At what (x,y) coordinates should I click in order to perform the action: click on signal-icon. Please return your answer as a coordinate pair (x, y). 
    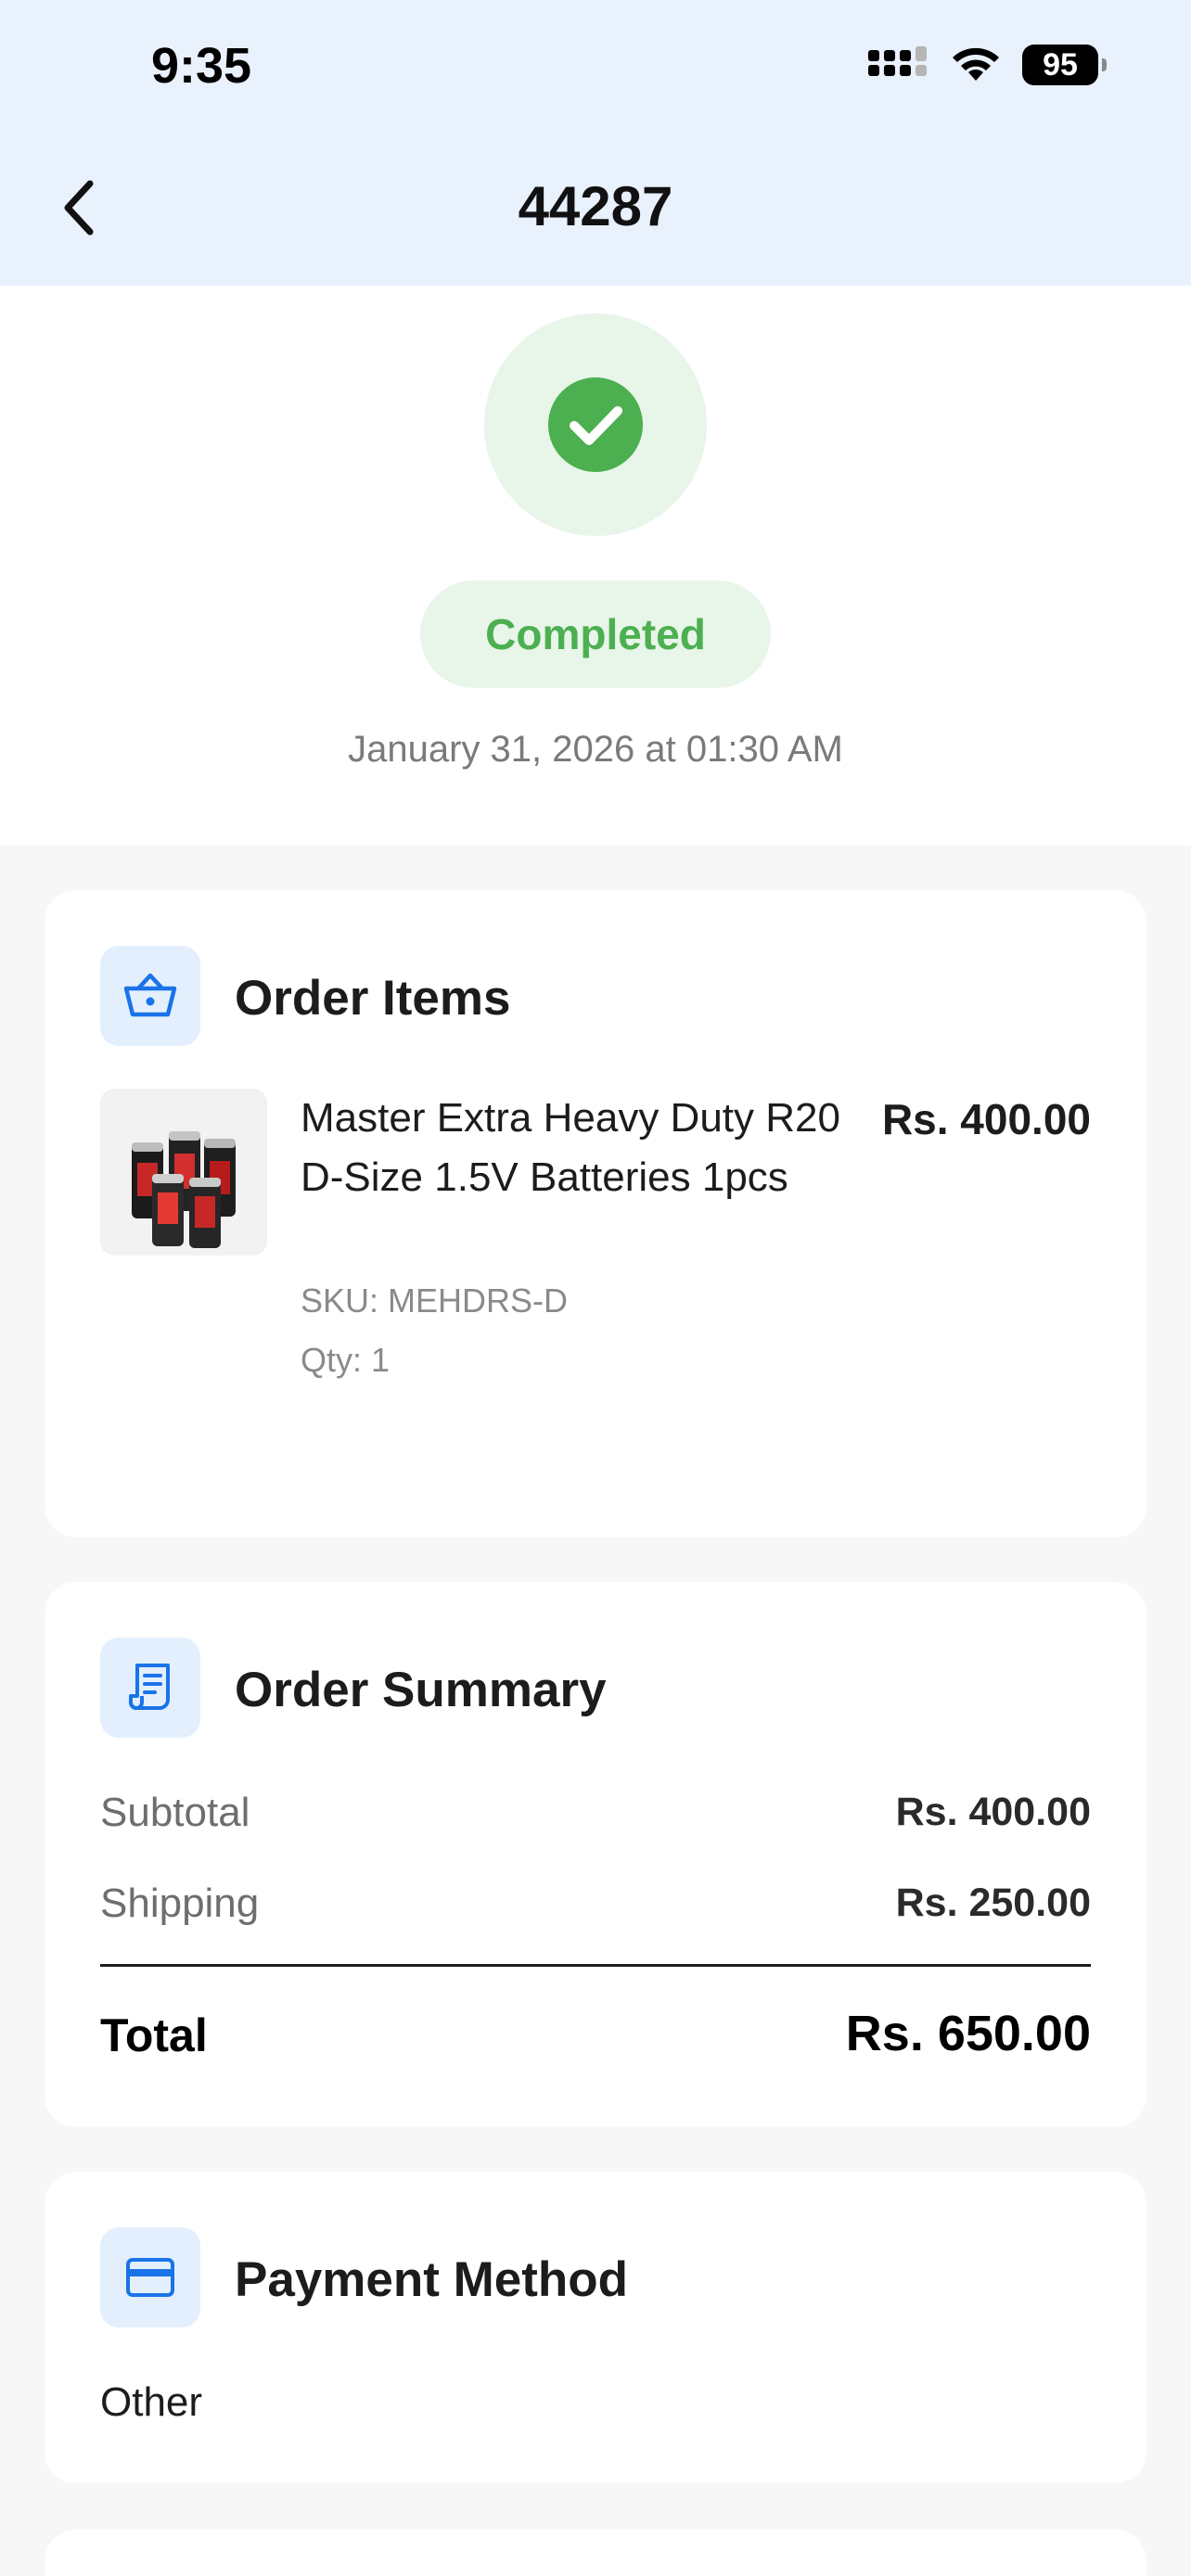
    Looking at the image, I should click on (897, 61).